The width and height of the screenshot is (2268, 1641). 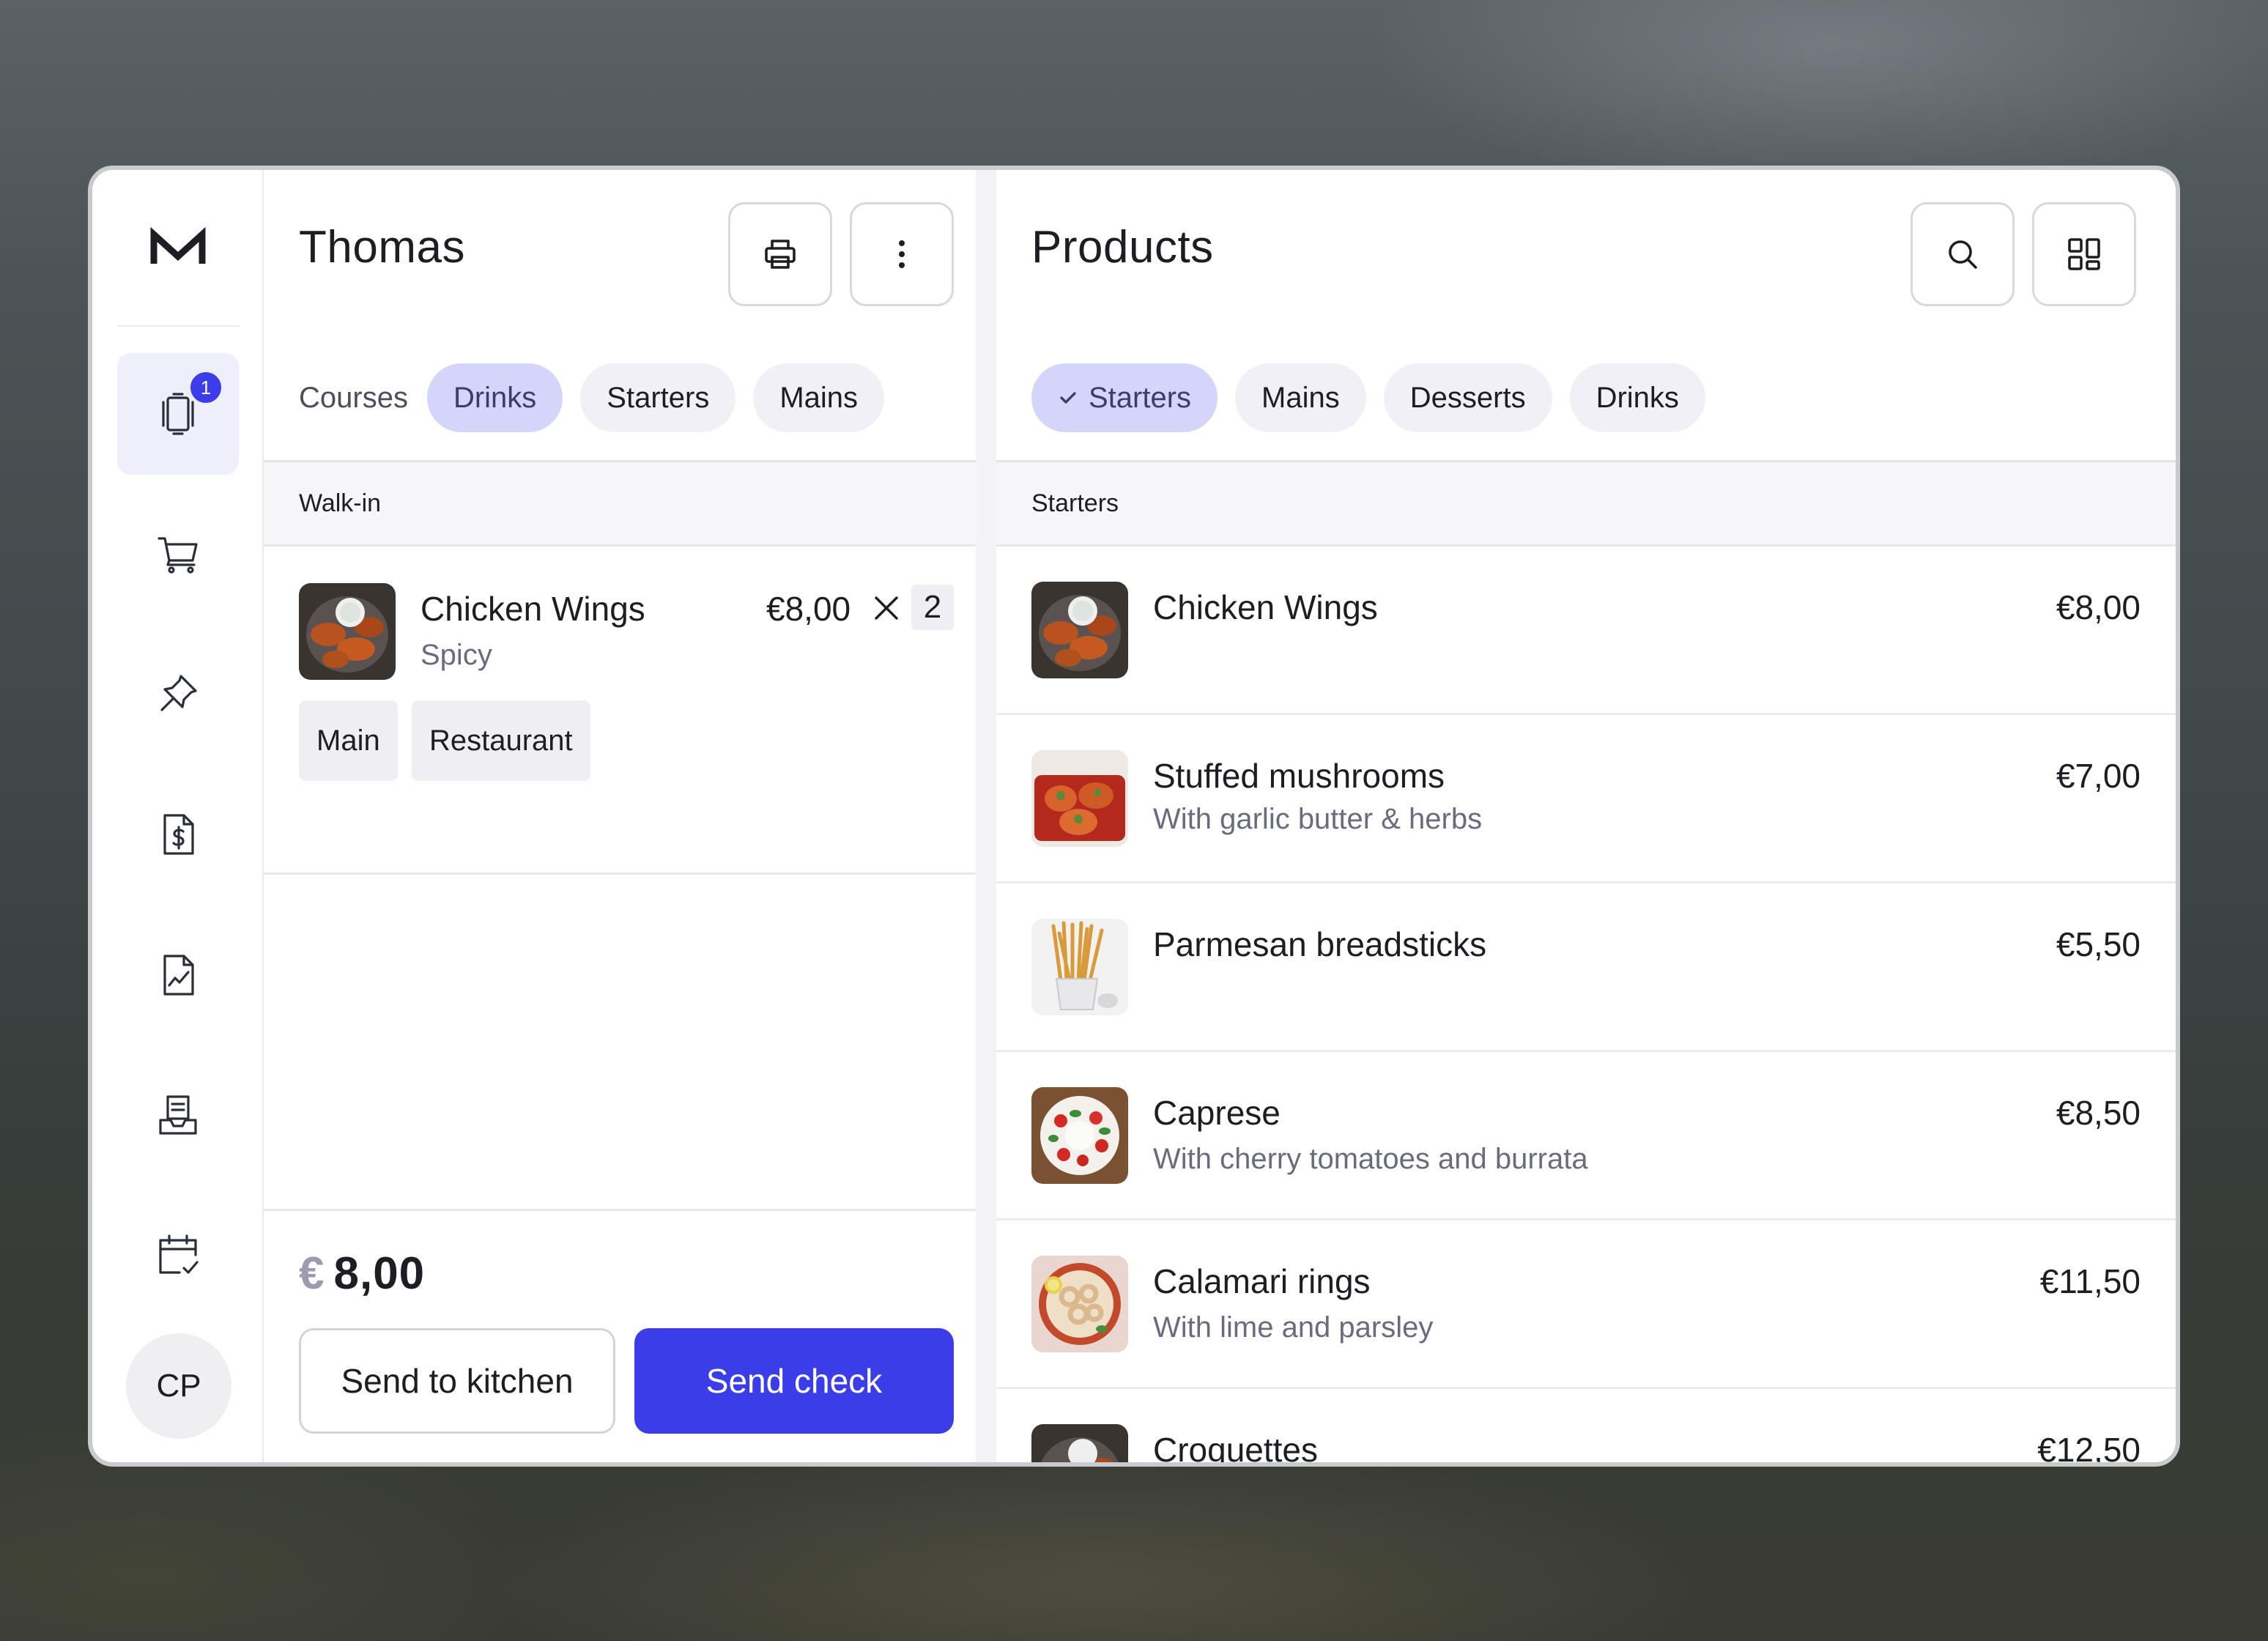 What do you see at coordinates (501, 740) in the screenshot?
I see `tag-restaurant: Restaurant` at bounding box center [501, 740].